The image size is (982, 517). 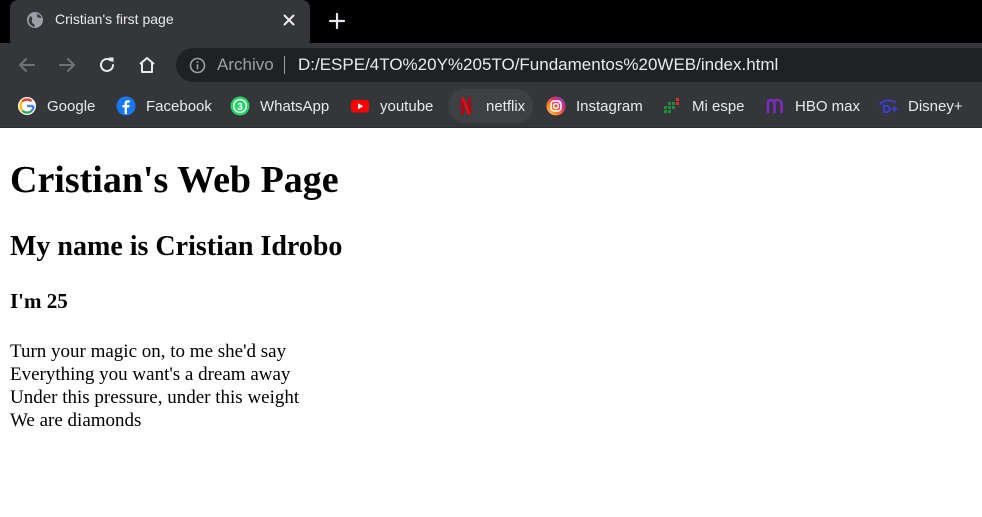 What do you see at coordinates (39, 301) in the screenshot?
I see `age-heading: I'm 25` at bounding box center [39, 301].